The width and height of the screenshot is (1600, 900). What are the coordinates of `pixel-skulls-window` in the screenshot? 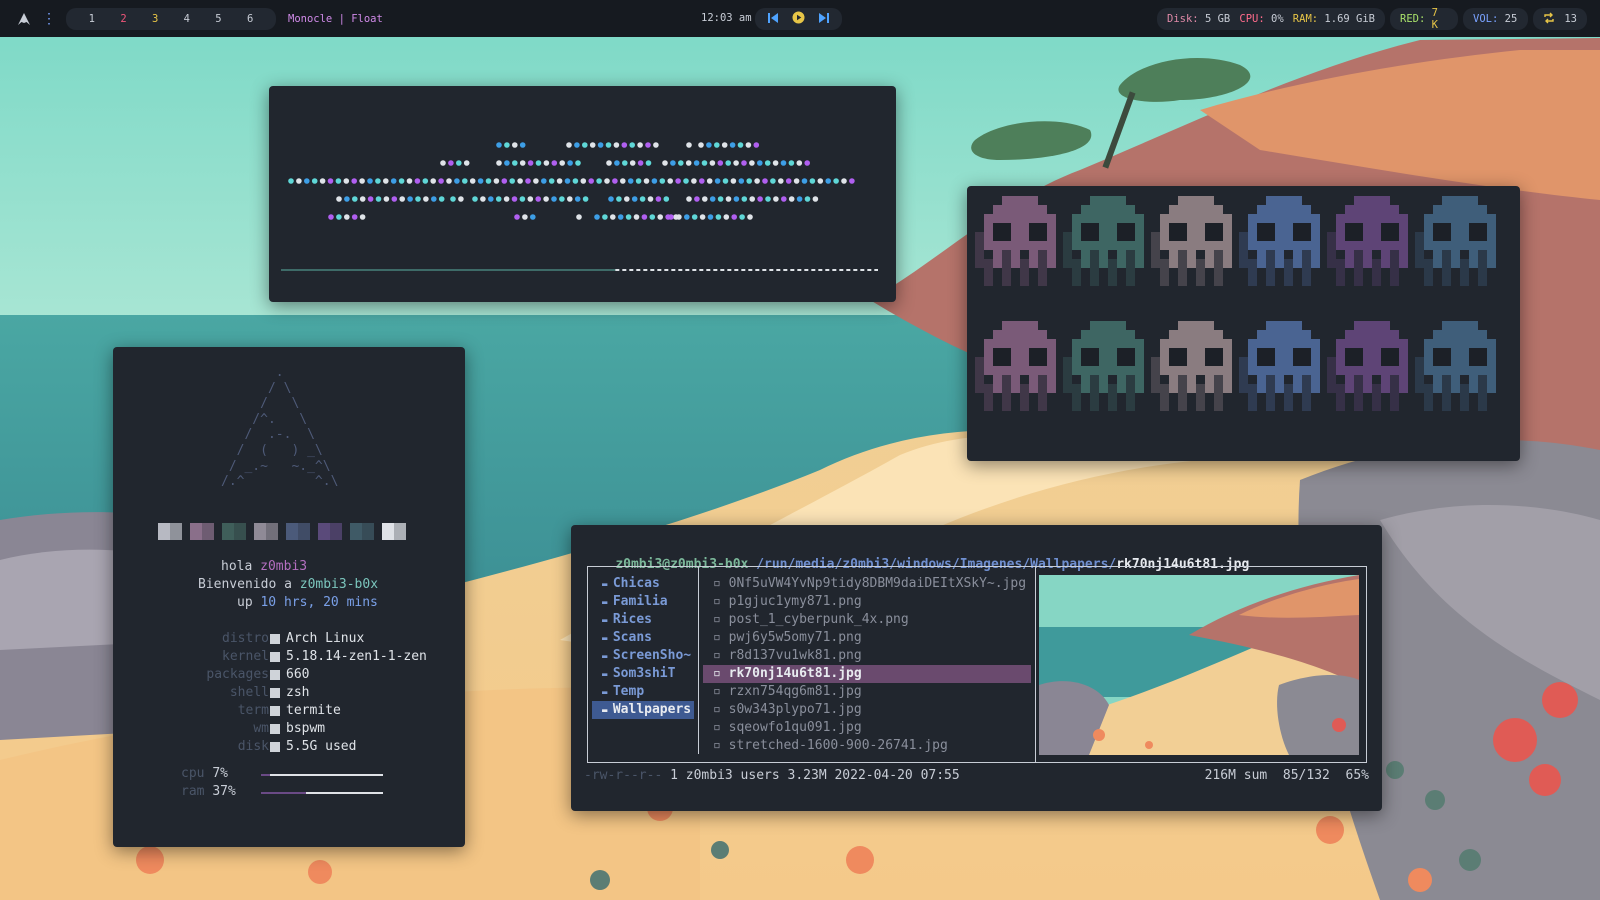 It's located at (1243, 323).